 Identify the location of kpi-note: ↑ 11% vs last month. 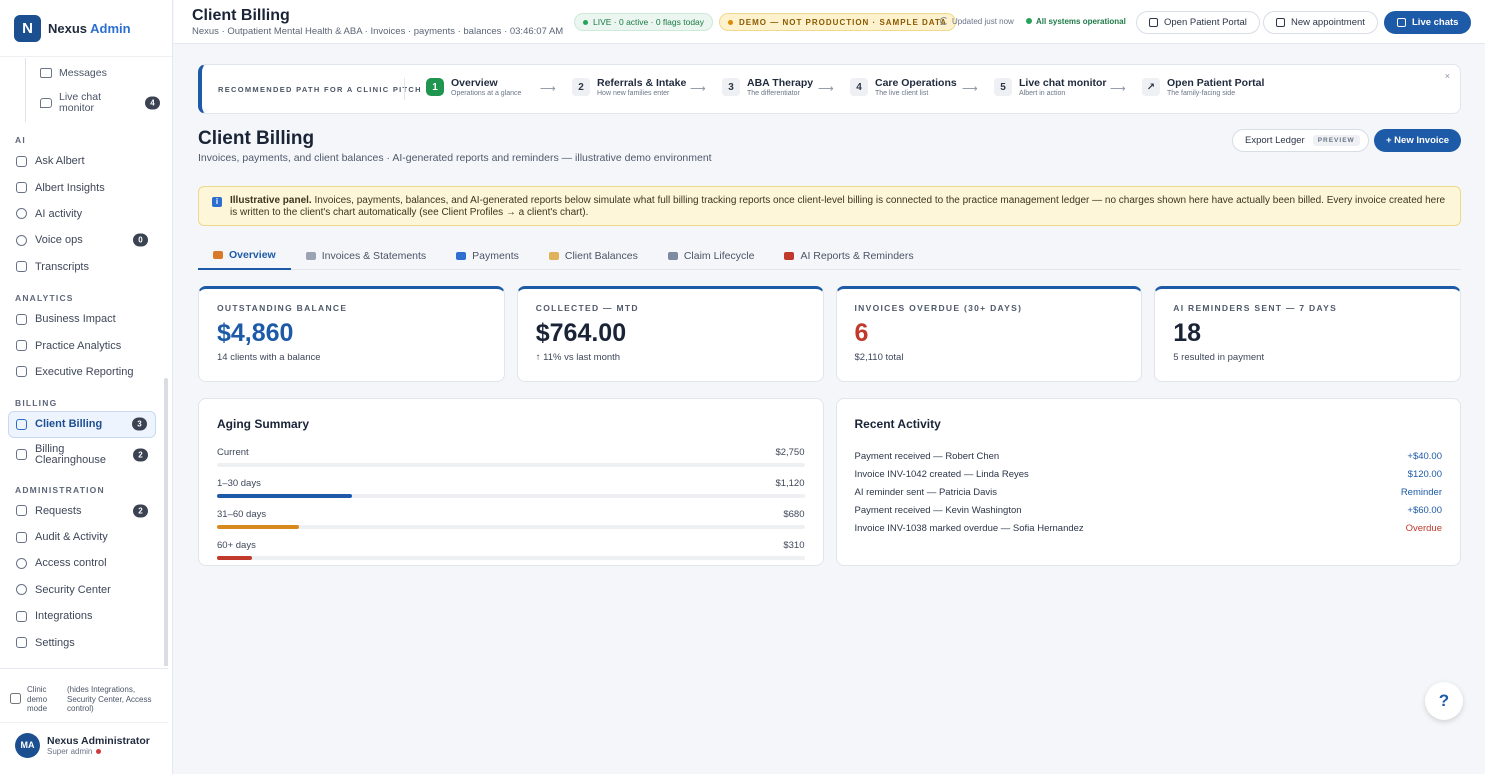
(578, 357).